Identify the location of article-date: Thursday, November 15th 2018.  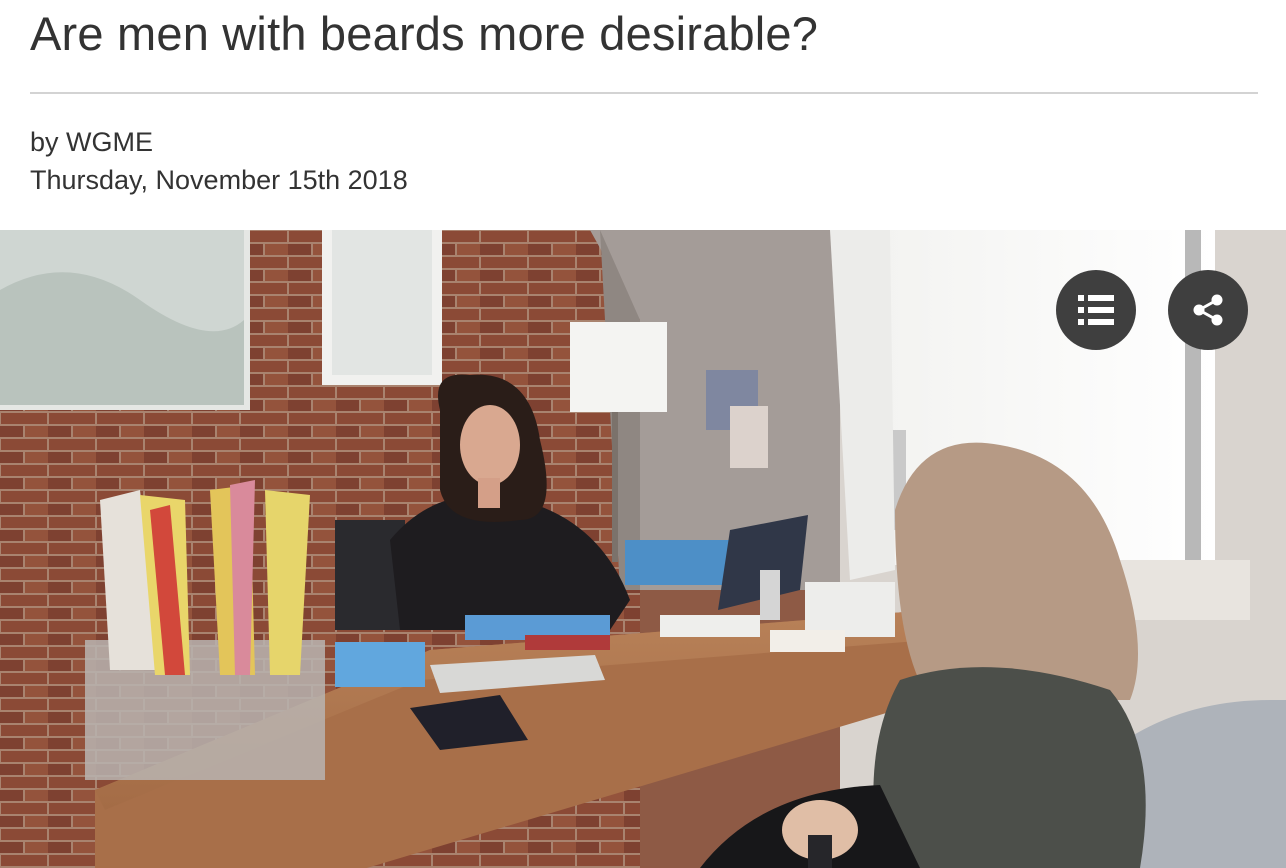
(219, 180).